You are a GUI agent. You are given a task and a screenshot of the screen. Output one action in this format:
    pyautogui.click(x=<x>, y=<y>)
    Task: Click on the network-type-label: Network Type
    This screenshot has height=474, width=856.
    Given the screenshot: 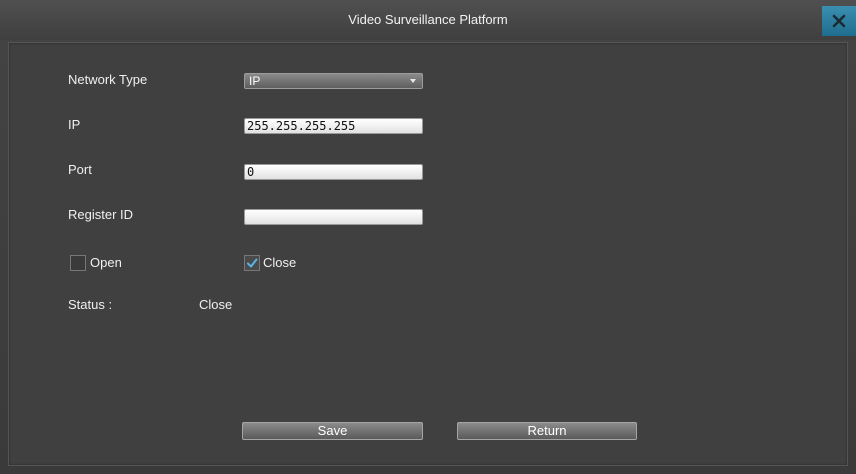 What is the action you would take?
    pyautogui.click(x=108, y=79)
    